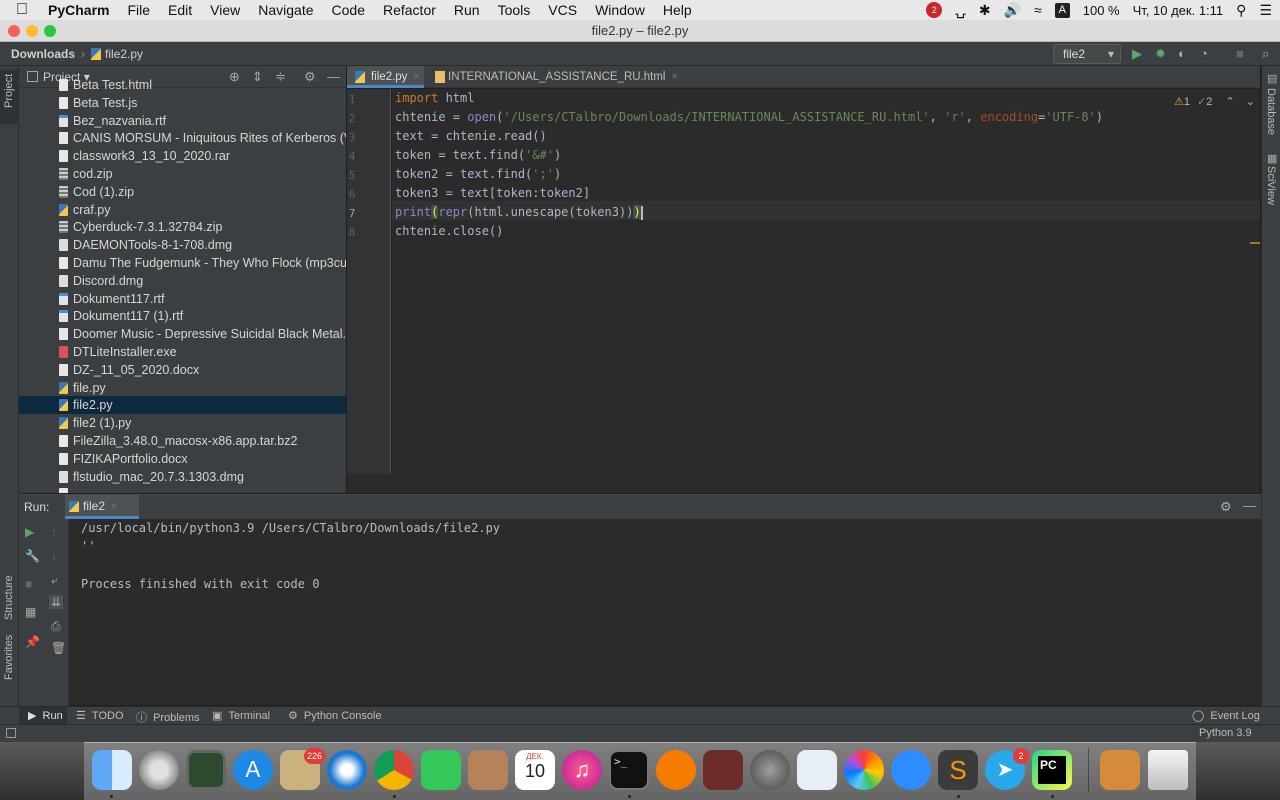 The image size is (1280, 800). Describe the element at coordinates (182, 489) in the screenshot. I see `tree-row` at that location.